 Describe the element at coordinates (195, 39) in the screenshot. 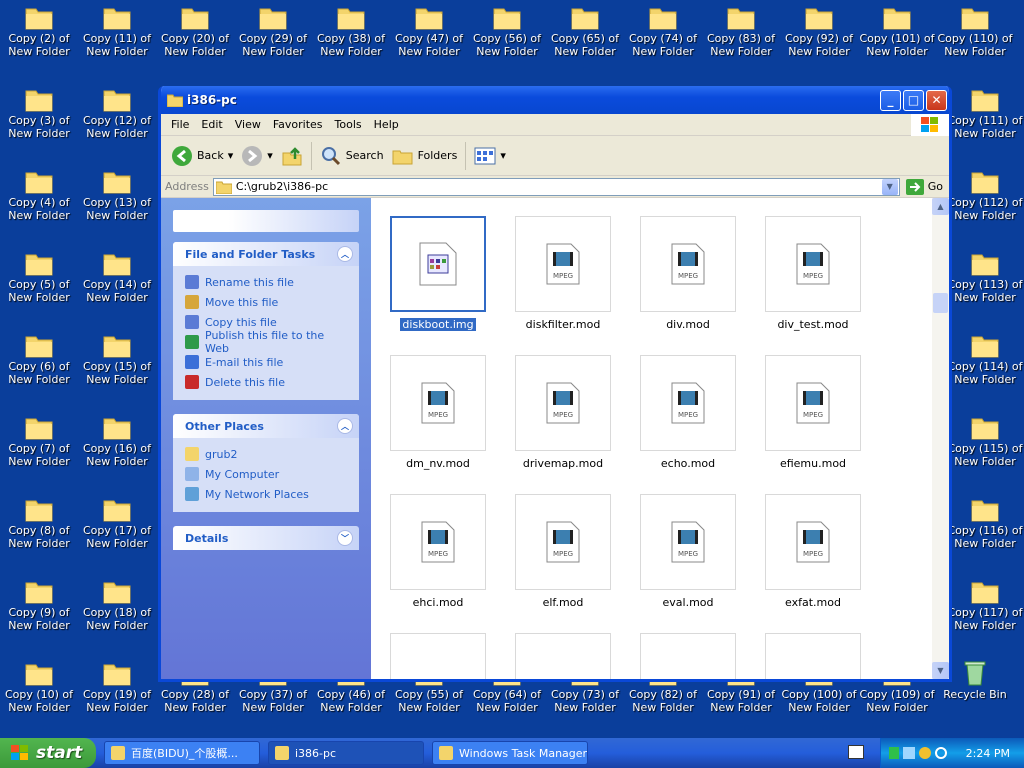

I see `desktop-icon-folder: Copy (20) of New Folder` at that location.